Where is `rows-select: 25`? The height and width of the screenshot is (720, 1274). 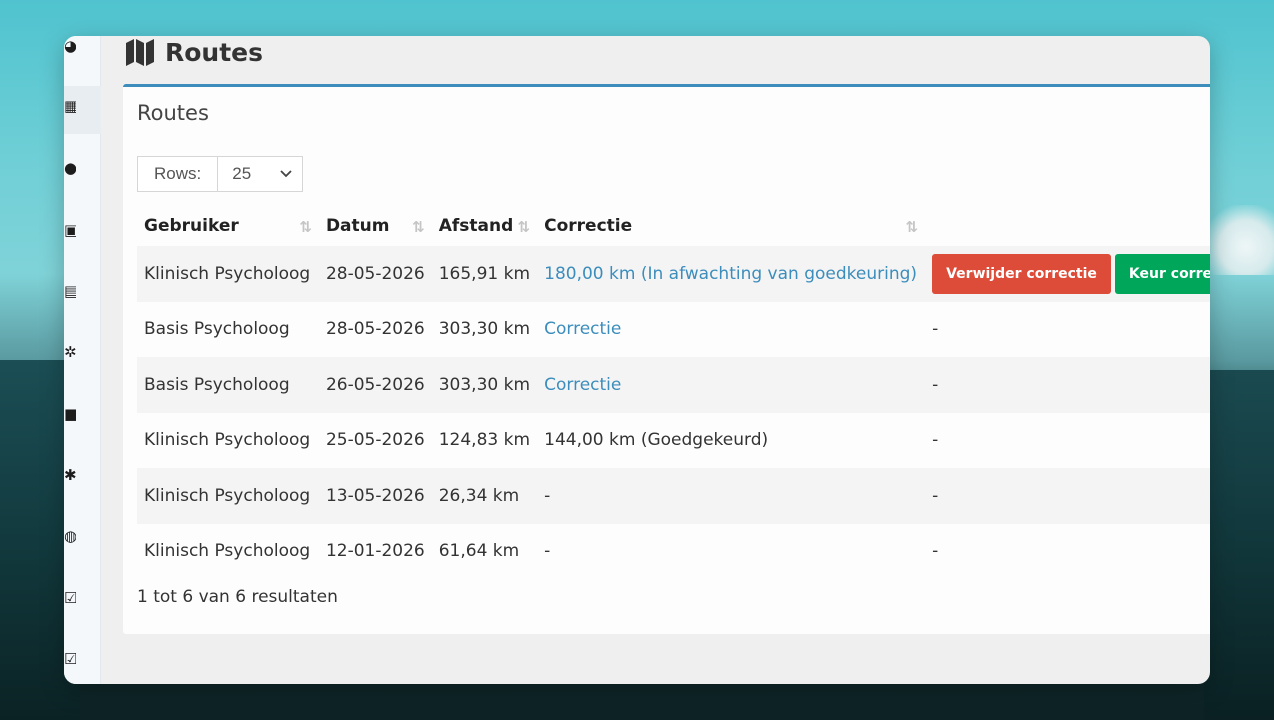 rows-select: 25 is located at coordinates (260, 174).